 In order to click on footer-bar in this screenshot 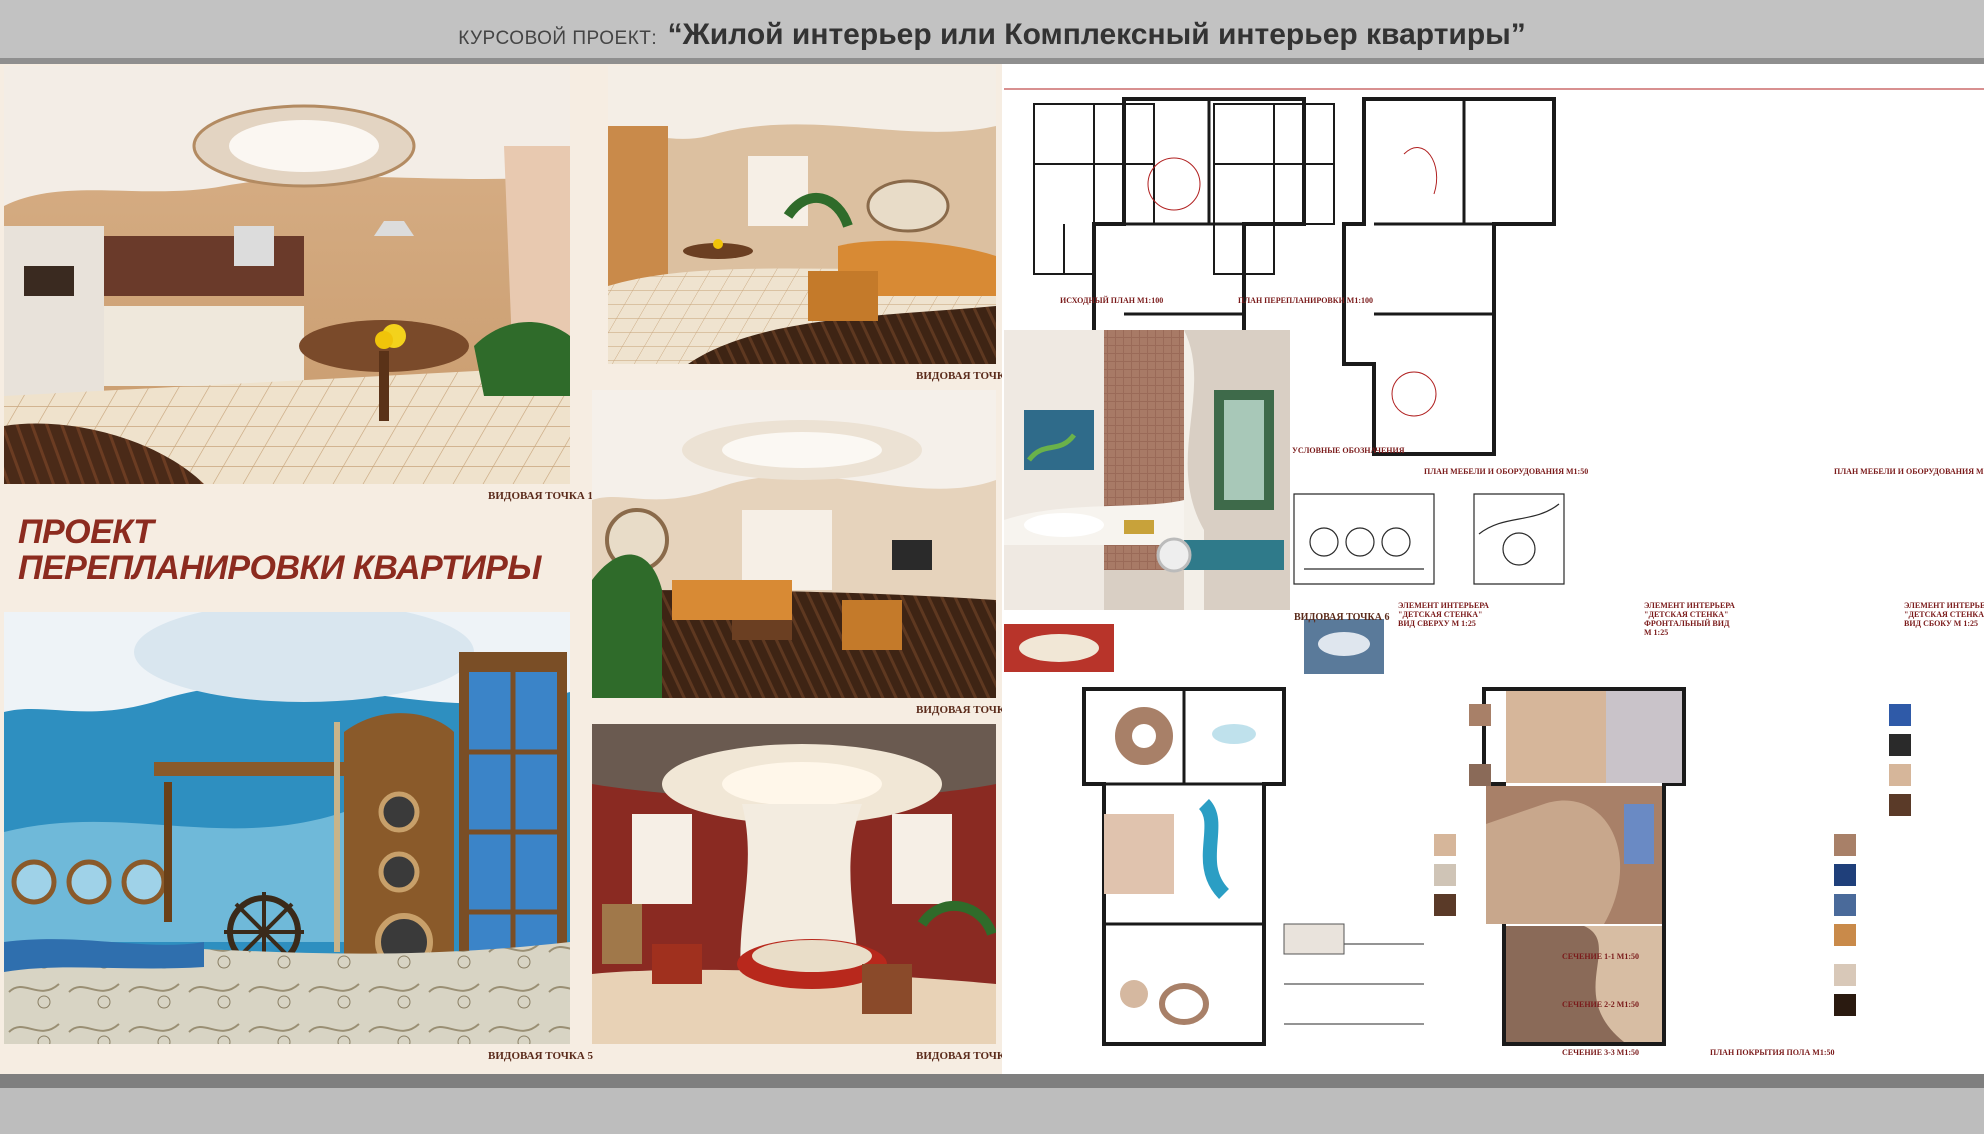, I will do `click(992, 1111)`.